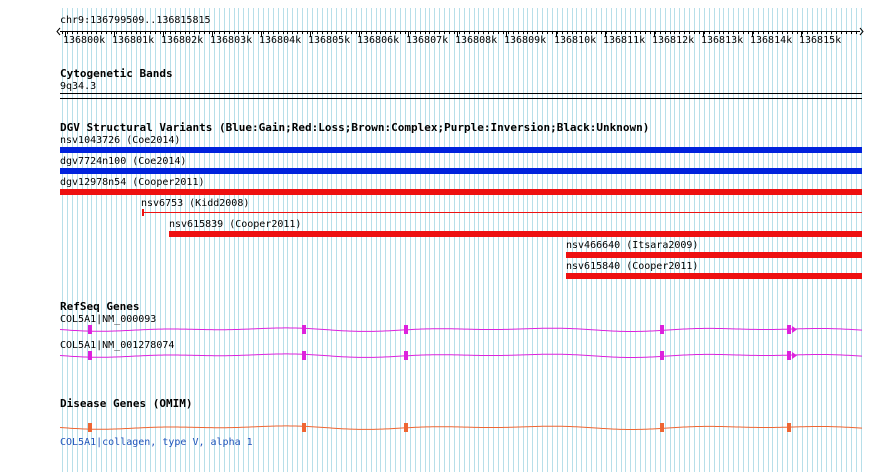 The image size is (890, 472). I want to click on cytoband-rule-top, so click(461, 93).